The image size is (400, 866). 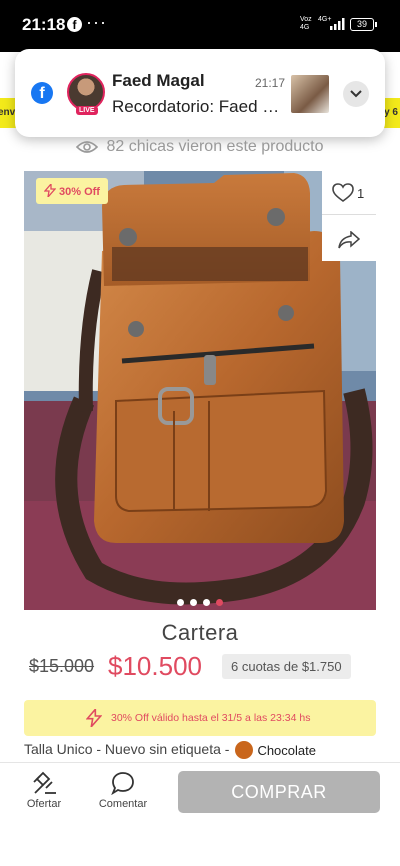 I want to click on carousel-dot-active, so click(x=219, y=602).